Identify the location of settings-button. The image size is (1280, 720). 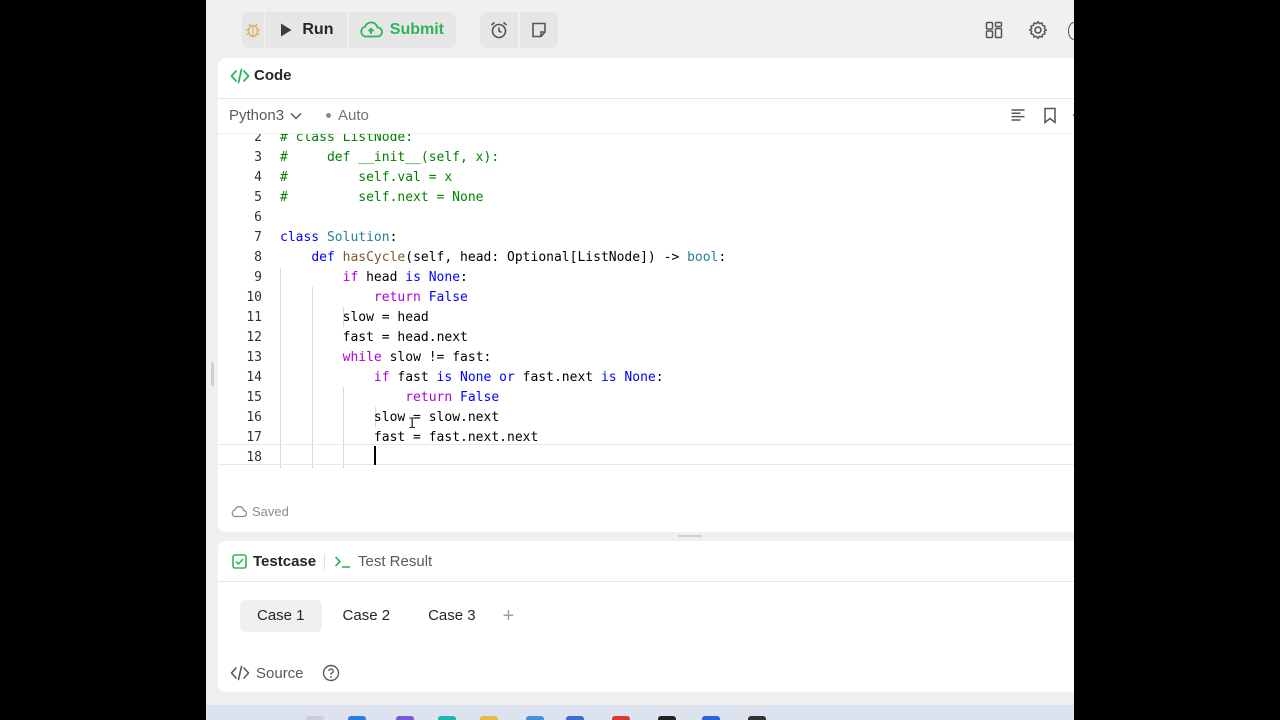
(1038, 30).